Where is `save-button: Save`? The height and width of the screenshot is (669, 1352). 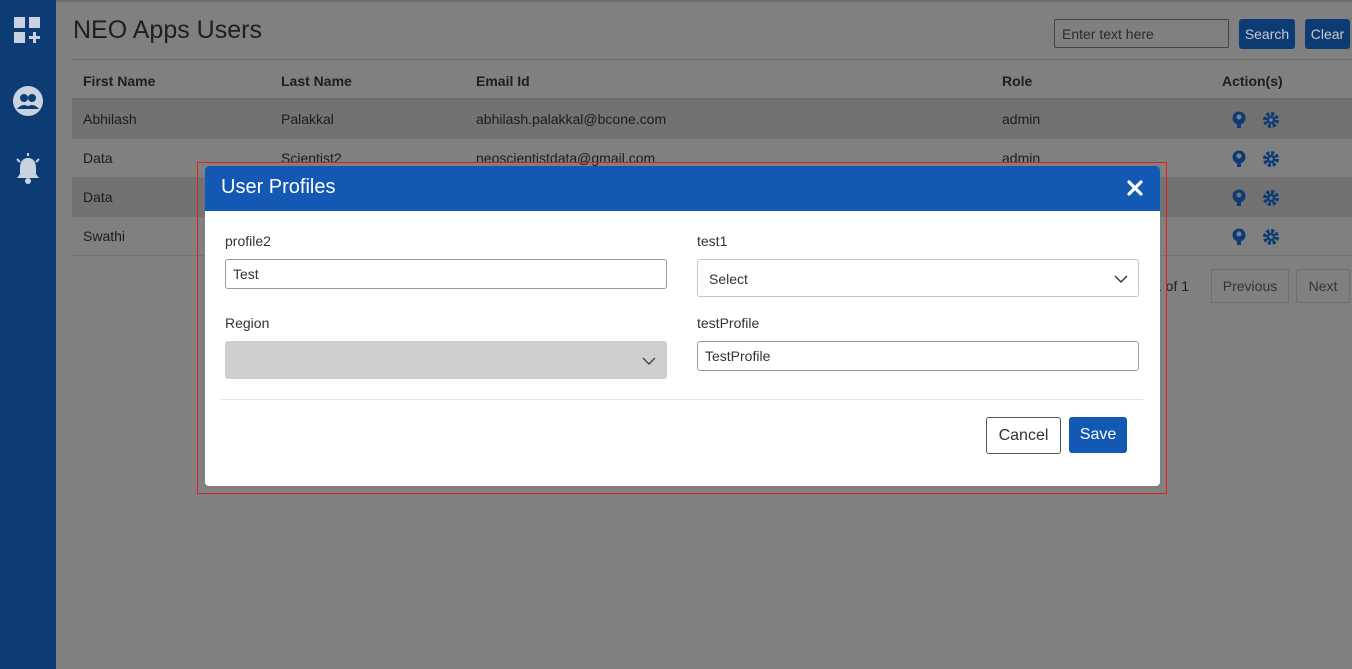 save-button: Save is located at coordinates (1098, 435).